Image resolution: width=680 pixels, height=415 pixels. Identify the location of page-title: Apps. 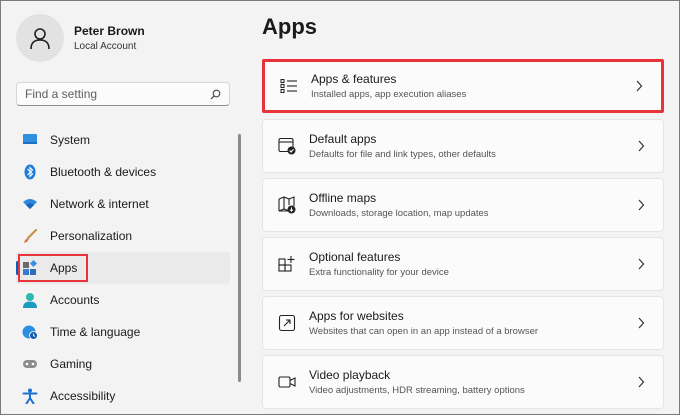
(289, 26).